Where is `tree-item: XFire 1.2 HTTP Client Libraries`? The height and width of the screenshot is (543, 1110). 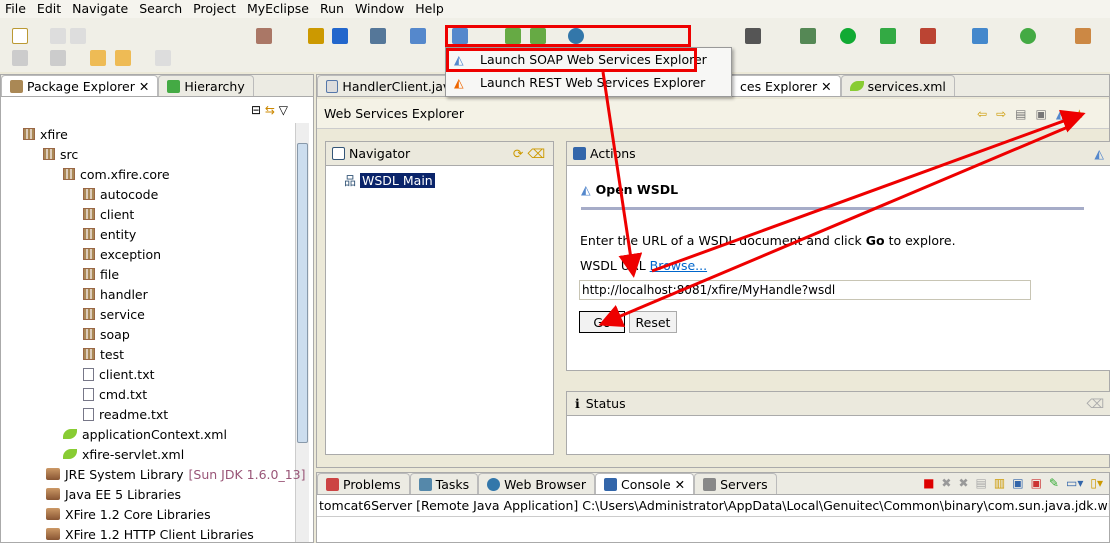 tree-item: XFire 1.2 HTTP Client Libraries is located at coordinates (150, 534).